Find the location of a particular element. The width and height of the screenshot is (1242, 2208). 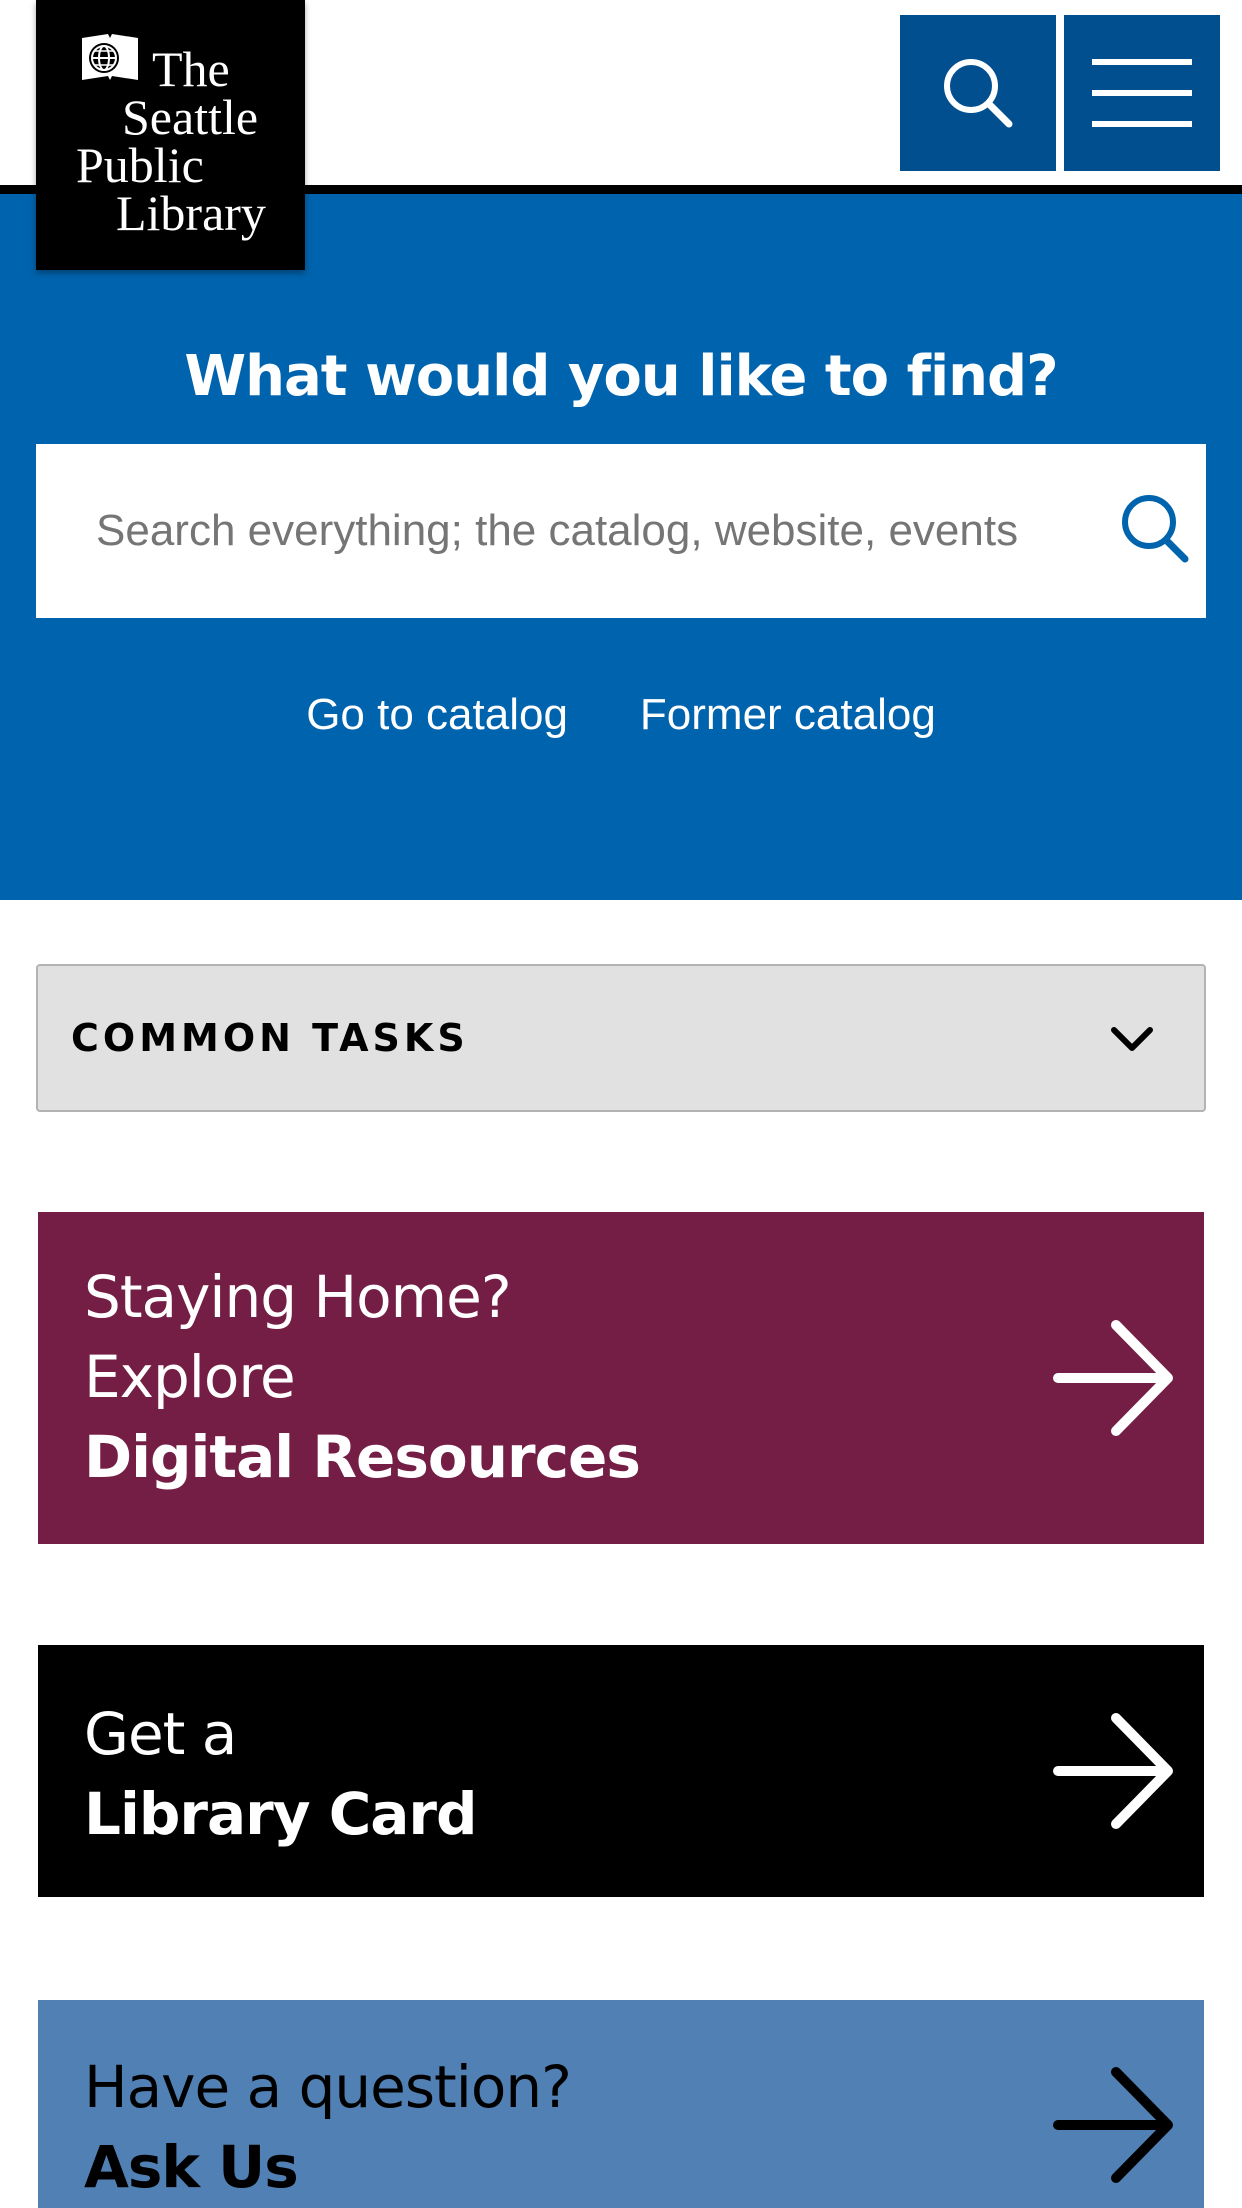

hamburger-menu-icon is located at coordinates (1142, 93).